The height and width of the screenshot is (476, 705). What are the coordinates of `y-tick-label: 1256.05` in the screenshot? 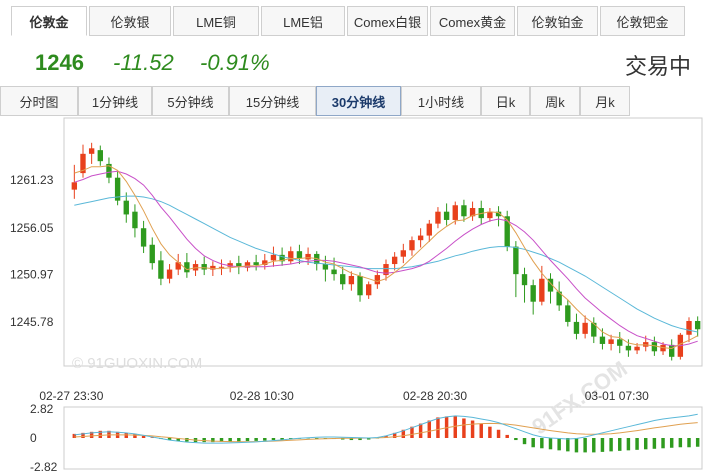 It's located at (32, 228).